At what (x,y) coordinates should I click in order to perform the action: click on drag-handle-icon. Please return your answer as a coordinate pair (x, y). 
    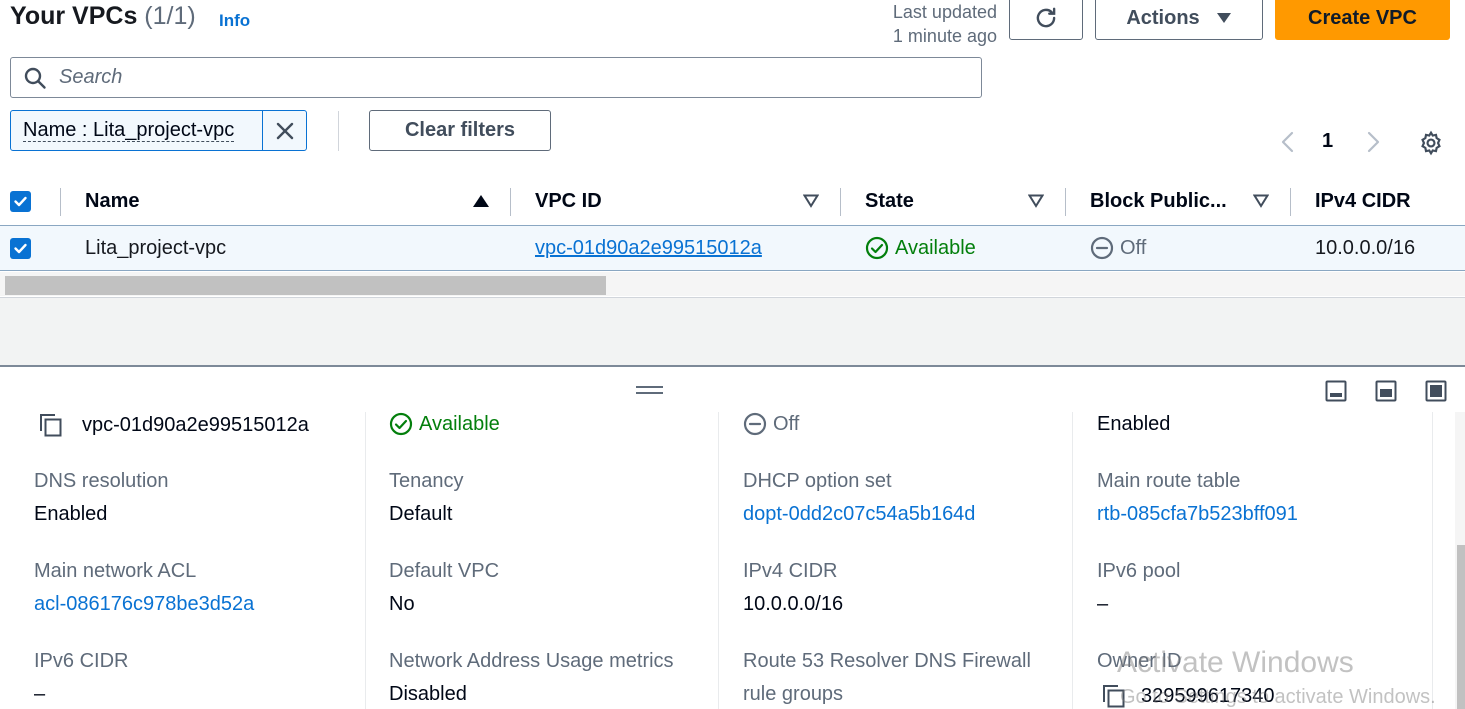
    Looking at the image, I should click on (649, 390).